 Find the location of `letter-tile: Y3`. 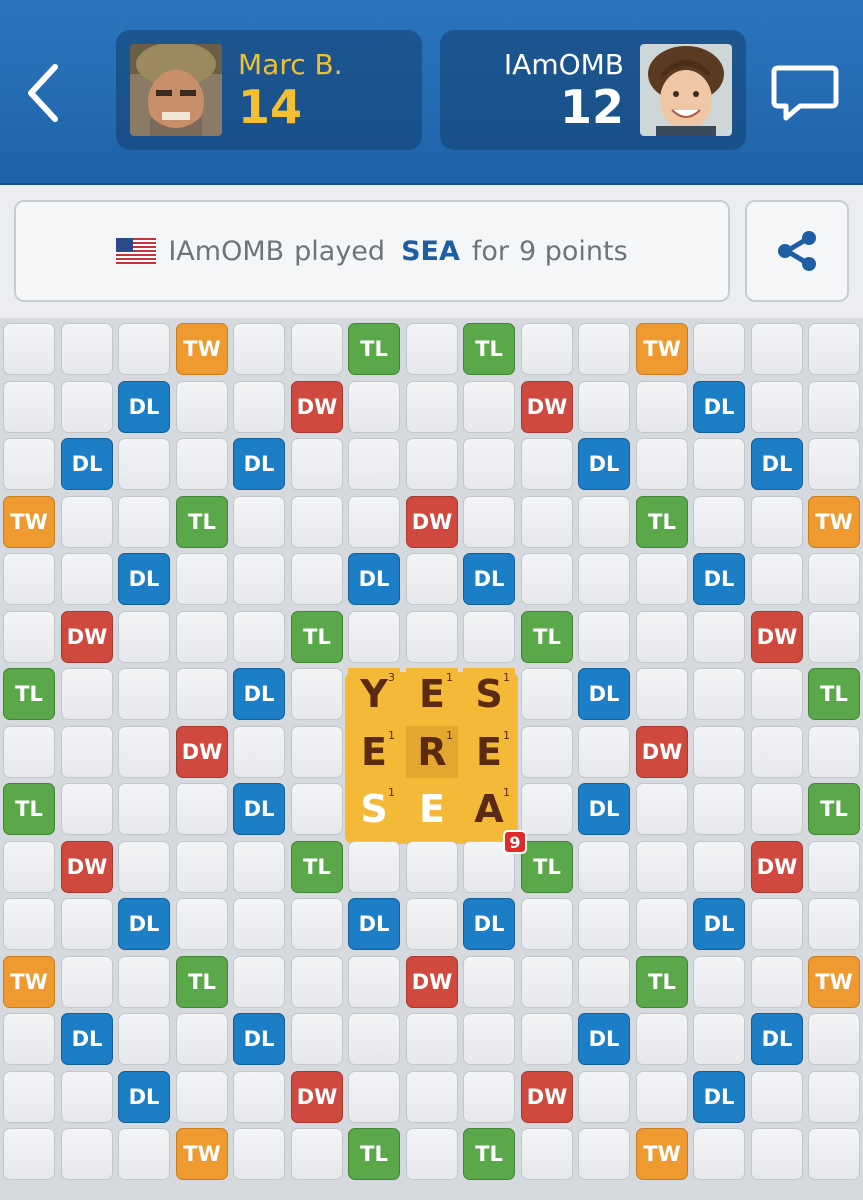

letter-tile: Y3 is located at coordinates (374, 694).